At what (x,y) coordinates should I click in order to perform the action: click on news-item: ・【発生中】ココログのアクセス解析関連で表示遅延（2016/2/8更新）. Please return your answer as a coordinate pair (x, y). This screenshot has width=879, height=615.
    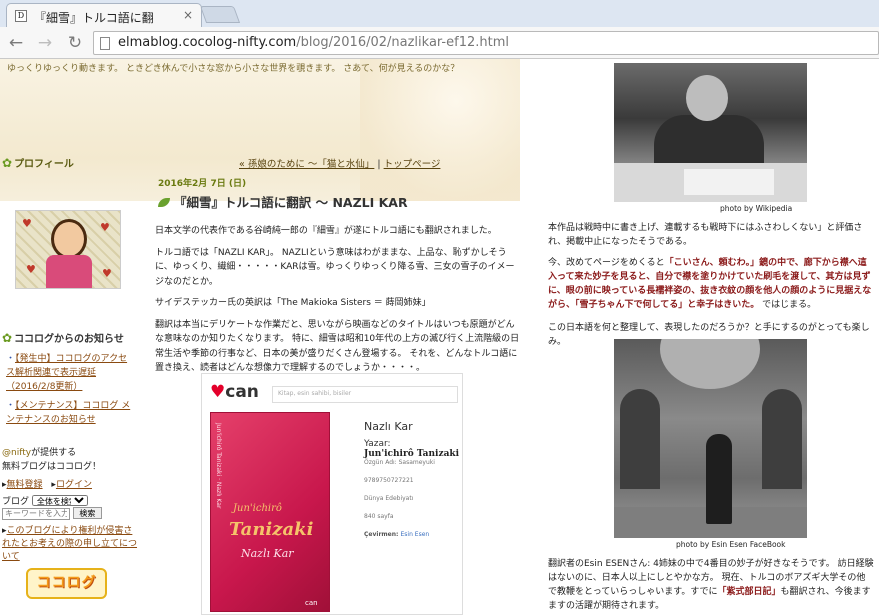
    Looking at the image, I should click on (71, 373).